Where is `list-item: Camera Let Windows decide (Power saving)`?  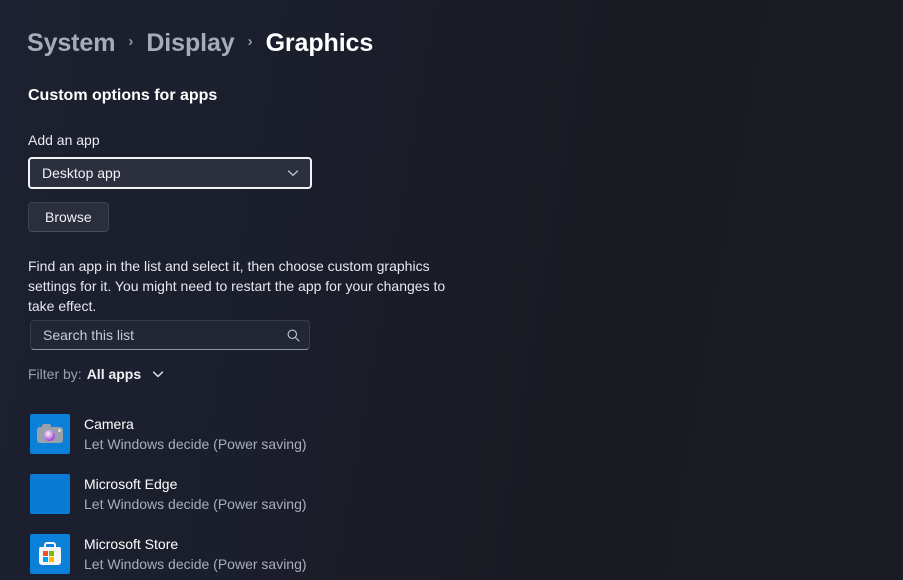
list-item: Camera Let Windows decide (Power saving) is located at coordinates (230, 434).